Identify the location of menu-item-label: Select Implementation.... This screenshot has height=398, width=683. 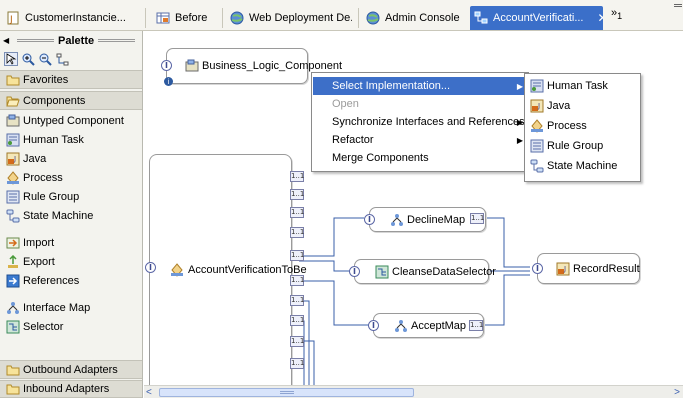
(391, 86).